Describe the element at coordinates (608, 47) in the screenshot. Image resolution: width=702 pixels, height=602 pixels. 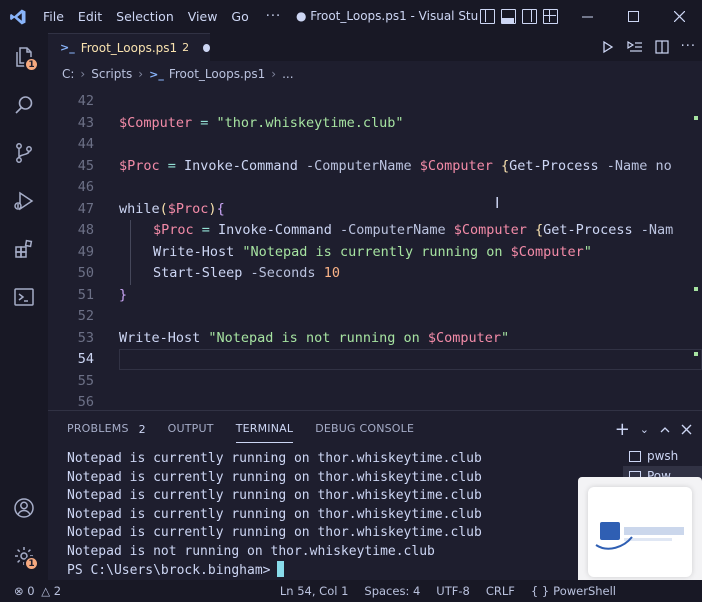
I see `run-icon` at that location.